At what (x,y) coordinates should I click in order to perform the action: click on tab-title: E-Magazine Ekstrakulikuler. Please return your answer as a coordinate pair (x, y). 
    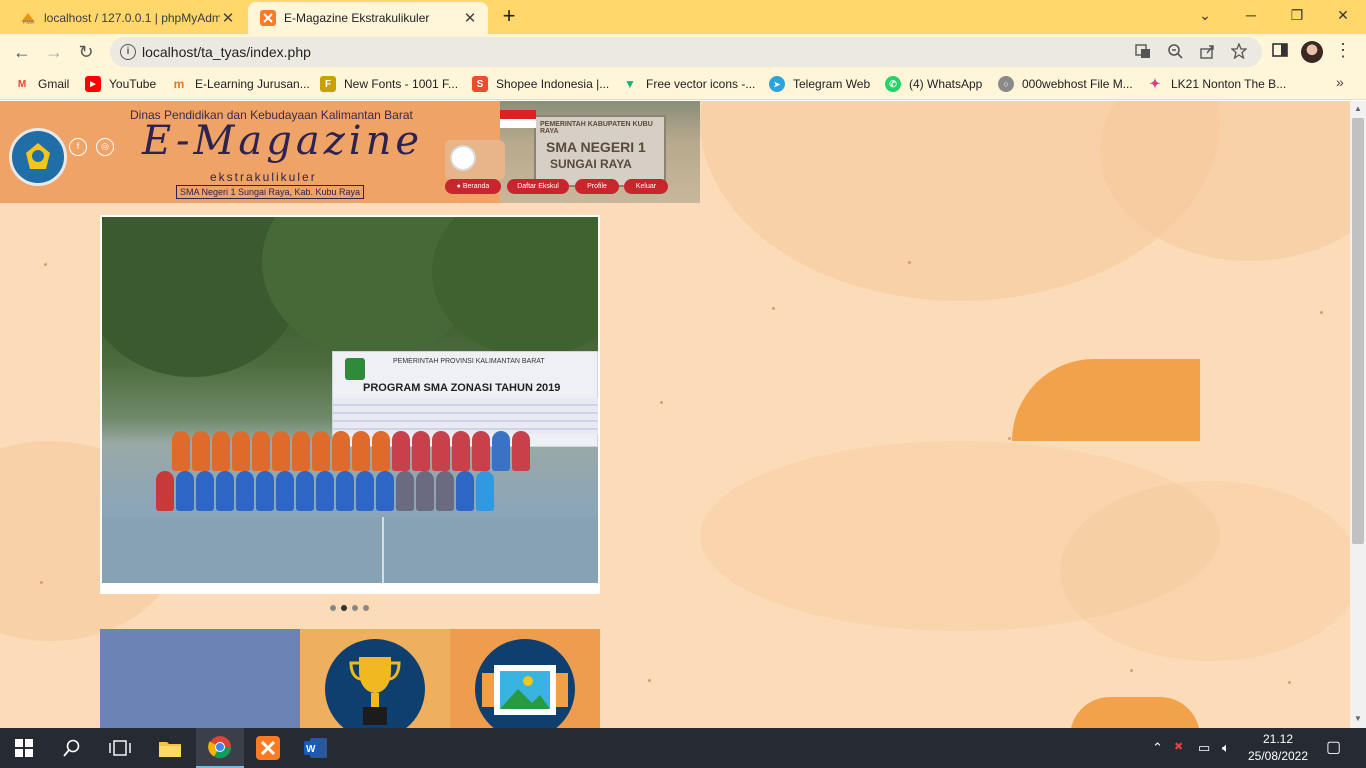
    Looking at the image, I should click on (357, 18).